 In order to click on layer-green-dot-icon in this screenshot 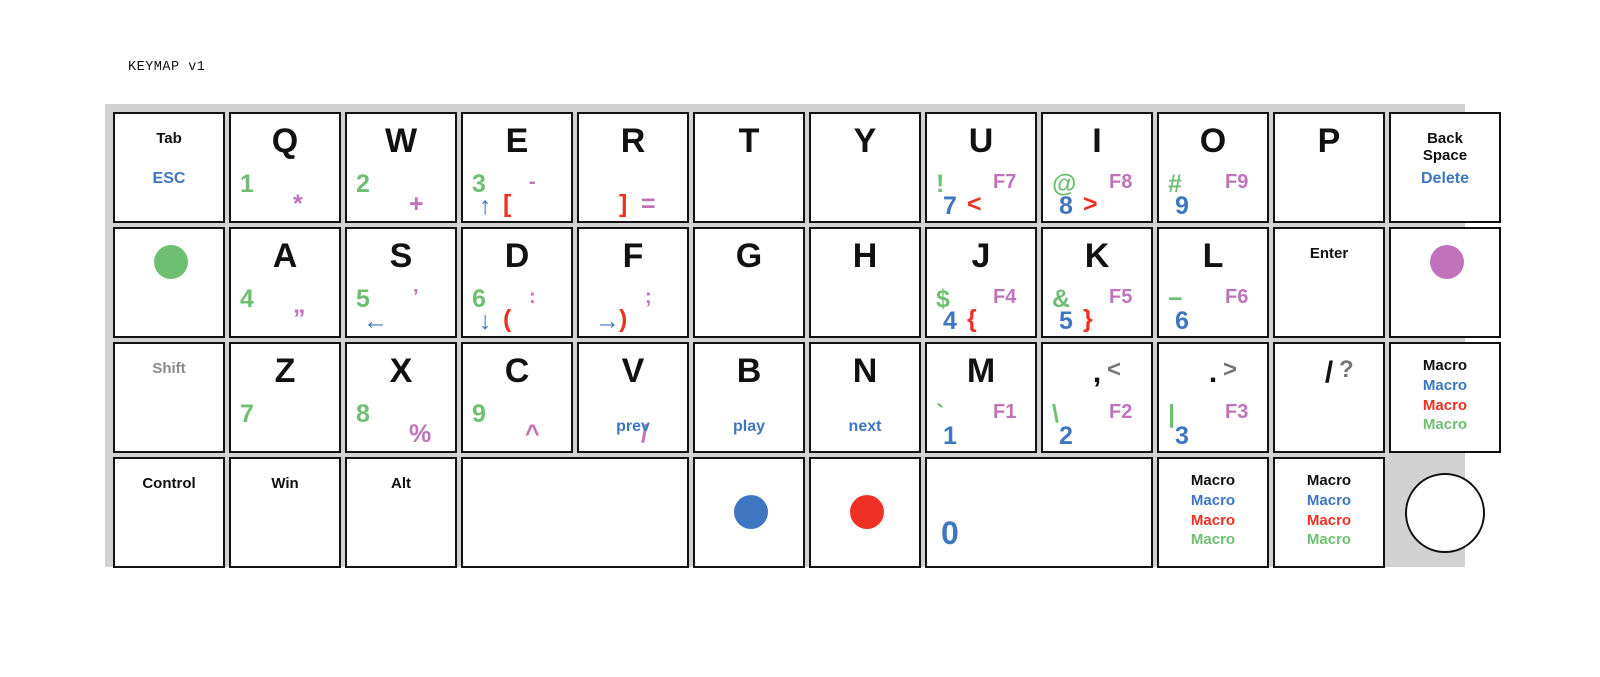, I will do `click(171, 262)`.